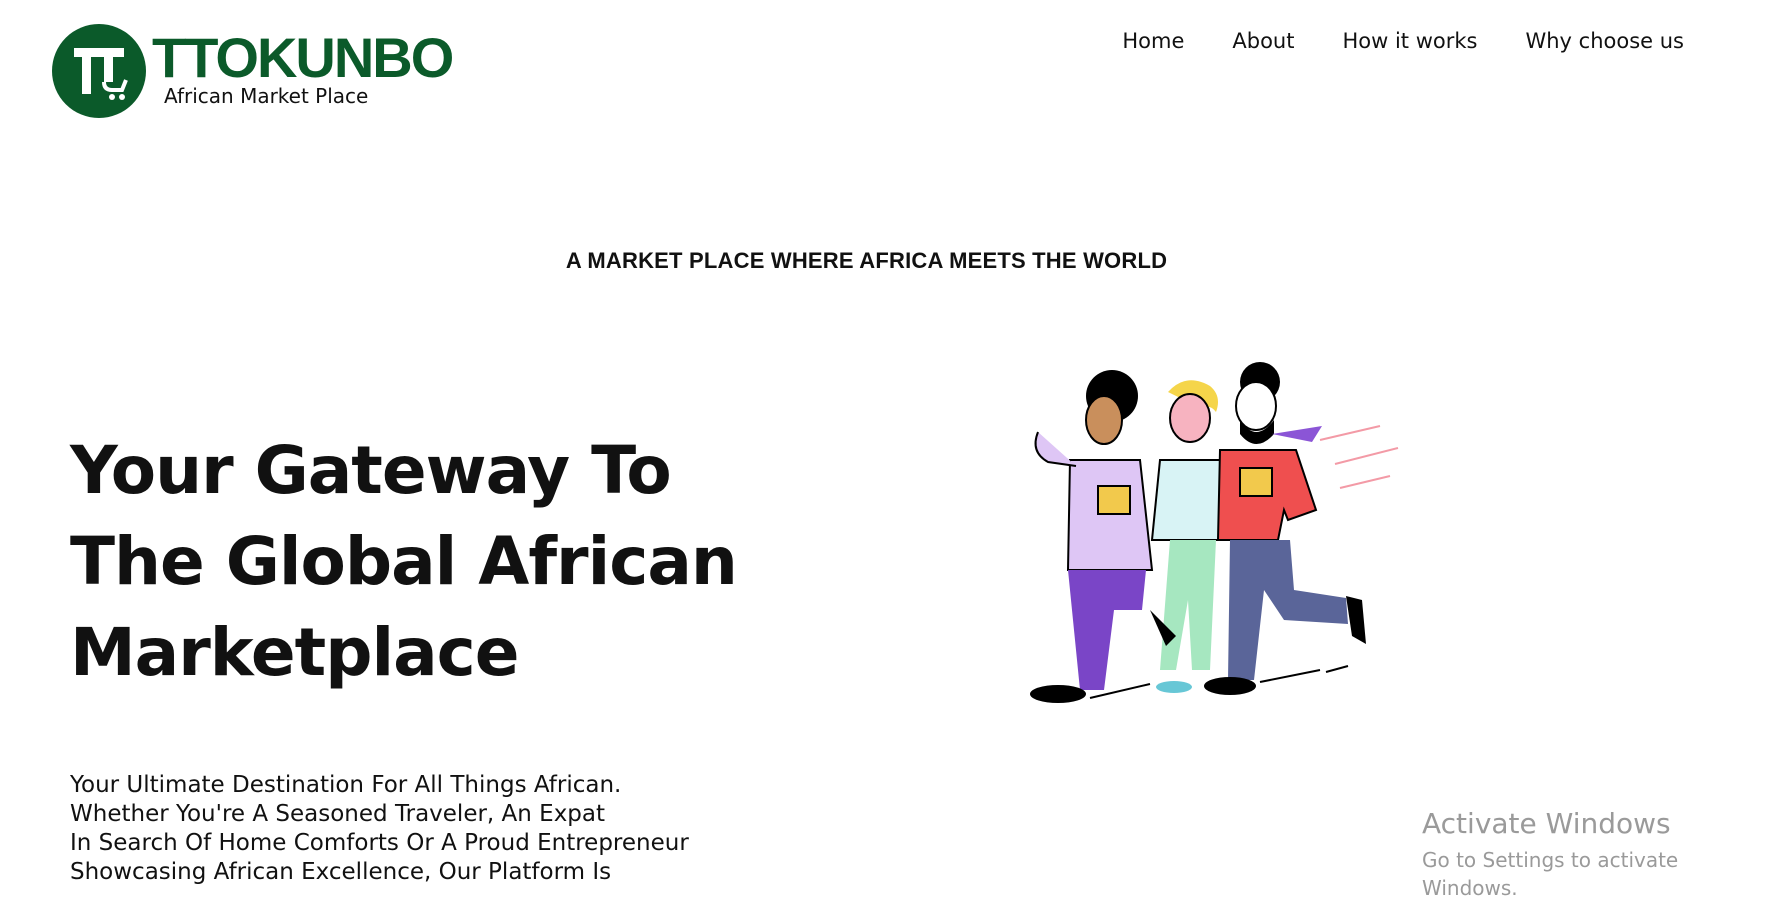 Image resolution: width=1773 pixels, height=902 pixels. What do you see at coordinates (1285, 528) in the screenshot?
I see `figure-red` at bounding box center [1285, 528].